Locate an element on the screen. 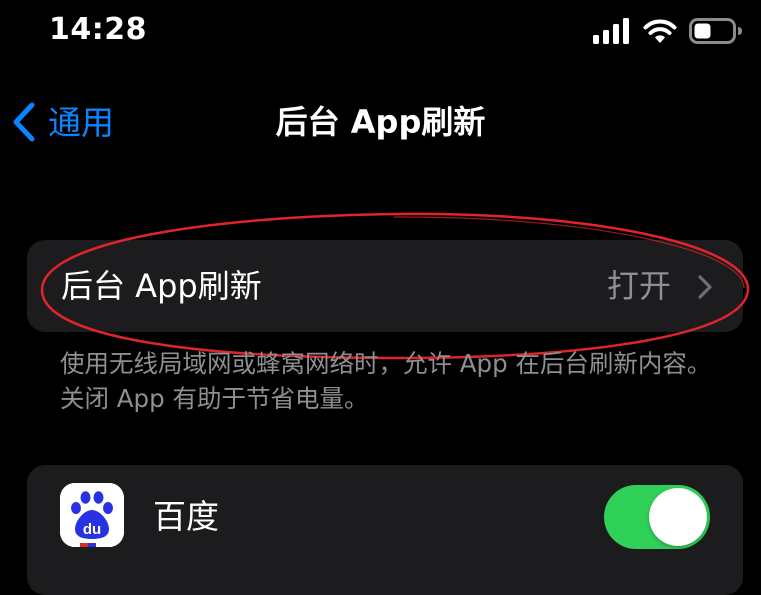  status-icons is located at coordinates (668, 31).